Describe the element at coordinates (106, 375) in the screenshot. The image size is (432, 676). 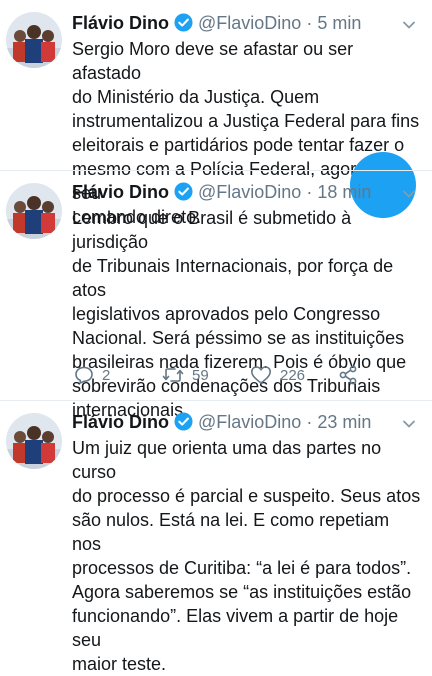
I see `reply-count: 2` at that location.